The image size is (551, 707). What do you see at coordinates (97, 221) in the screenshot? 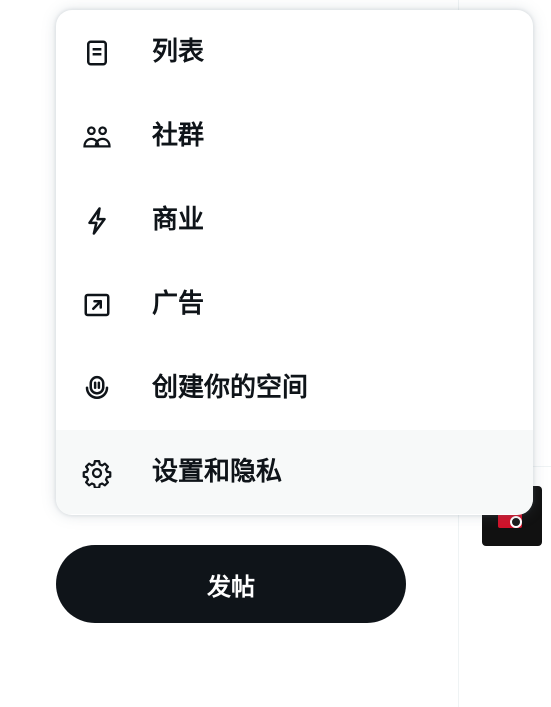
I see `lightning-icon` at bounding box center [97, 221].